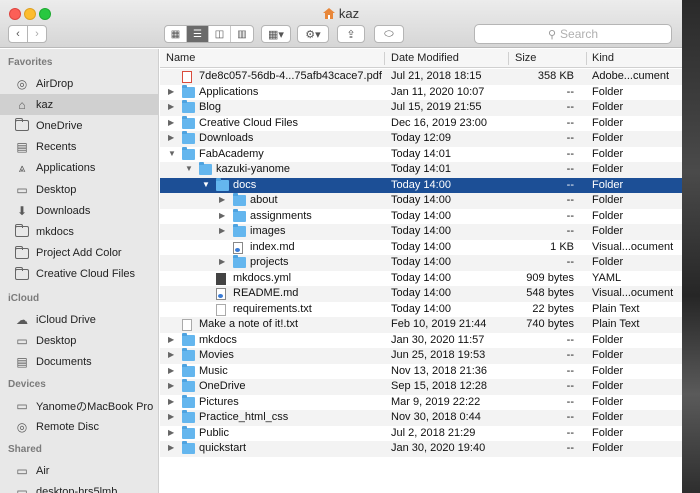  Describe the element at coordinates (276, 34) in the screenshot. I see `arrange-button: ▦▾` at that location.